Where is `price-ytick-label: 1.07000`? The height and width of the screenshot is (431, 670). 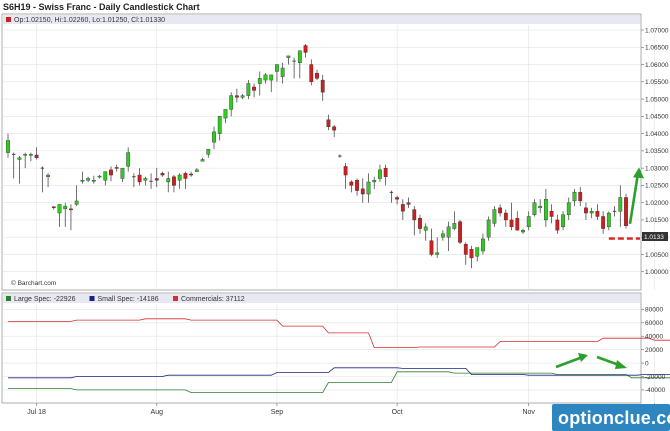 price-ytick-label: 1.07000 is located at coordinates (657, 30).